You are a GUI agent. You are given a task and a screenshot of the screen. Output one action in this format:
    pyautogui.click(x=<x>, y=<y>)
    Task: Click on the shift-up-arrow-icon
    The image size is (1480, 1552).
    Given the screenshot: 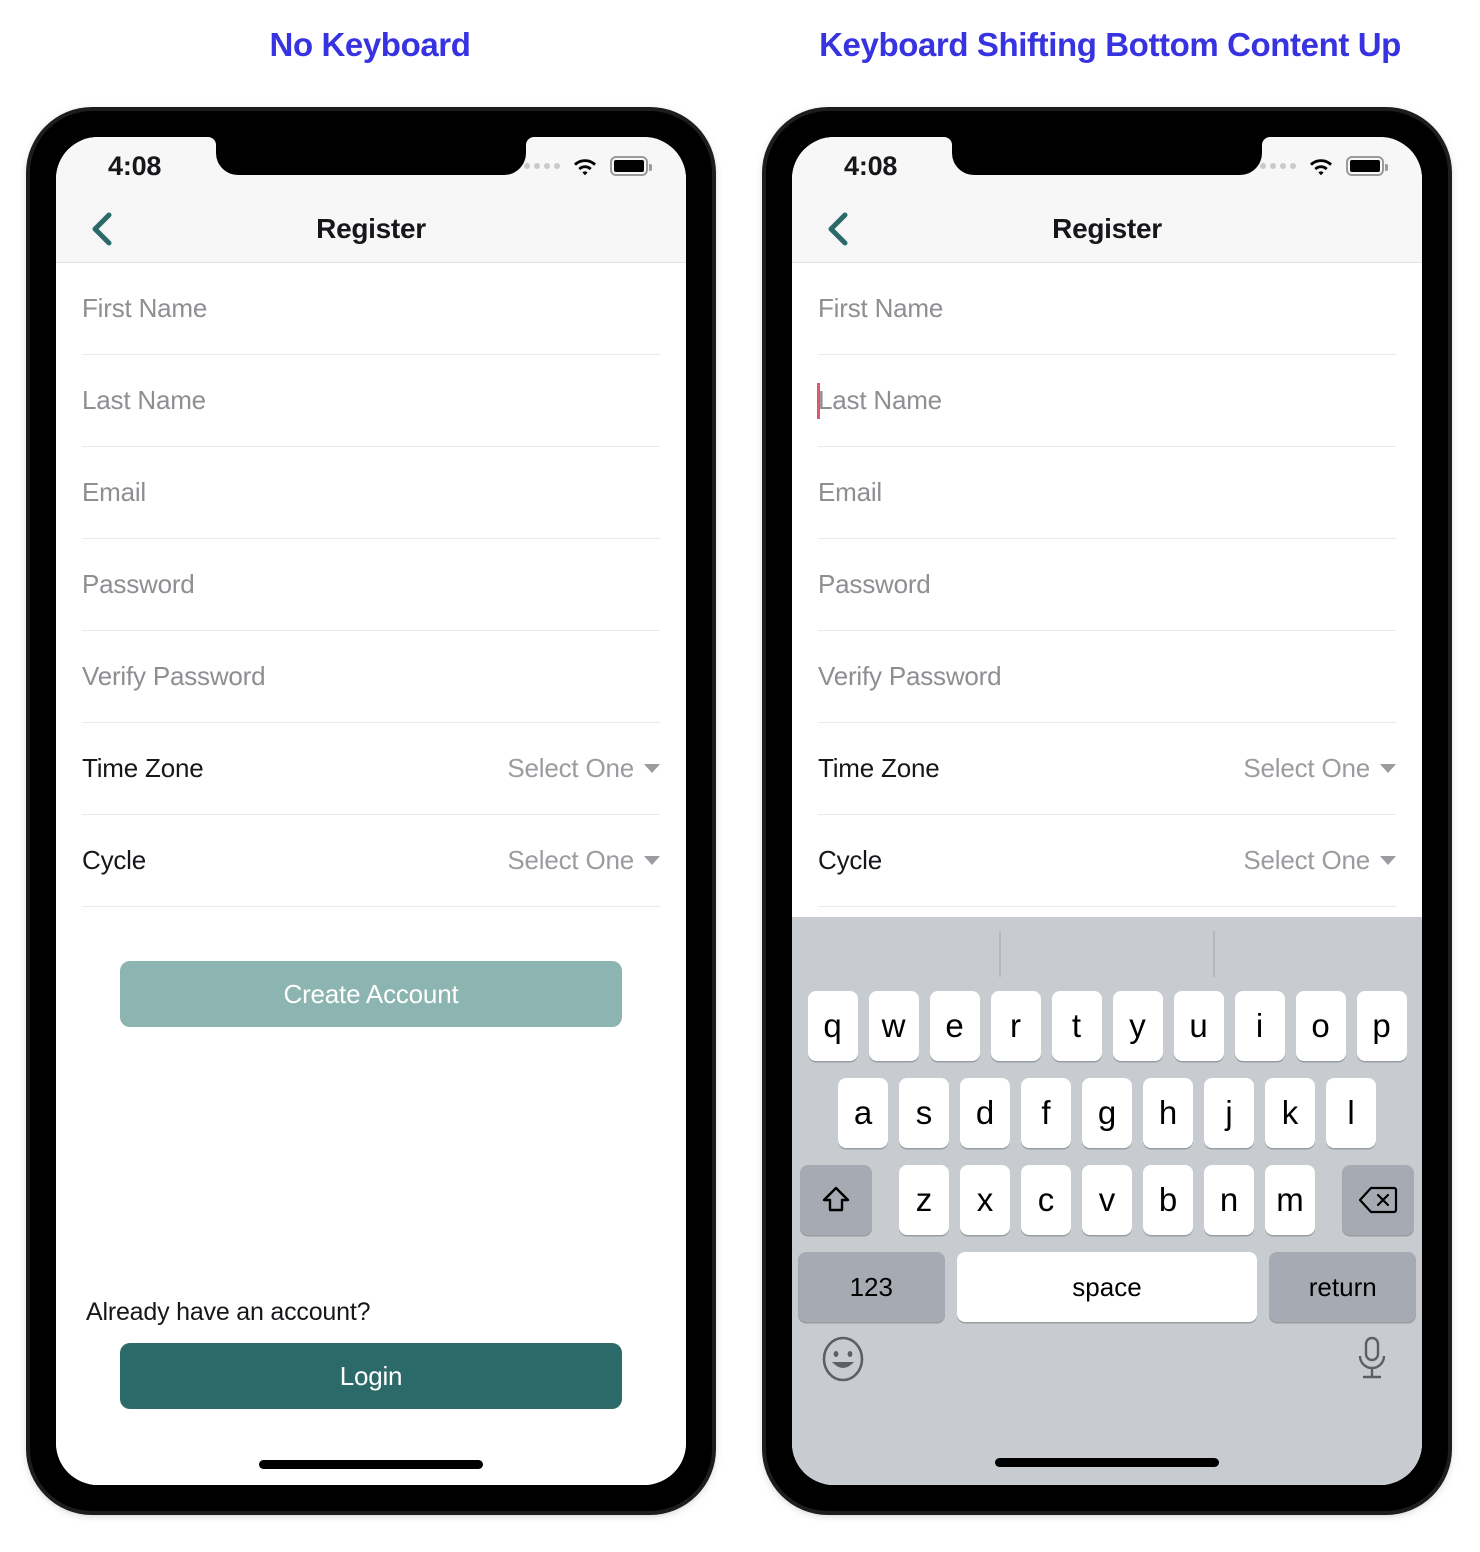 What is the action you would take?
    pyautogui.click(x=836, y=1200)
    